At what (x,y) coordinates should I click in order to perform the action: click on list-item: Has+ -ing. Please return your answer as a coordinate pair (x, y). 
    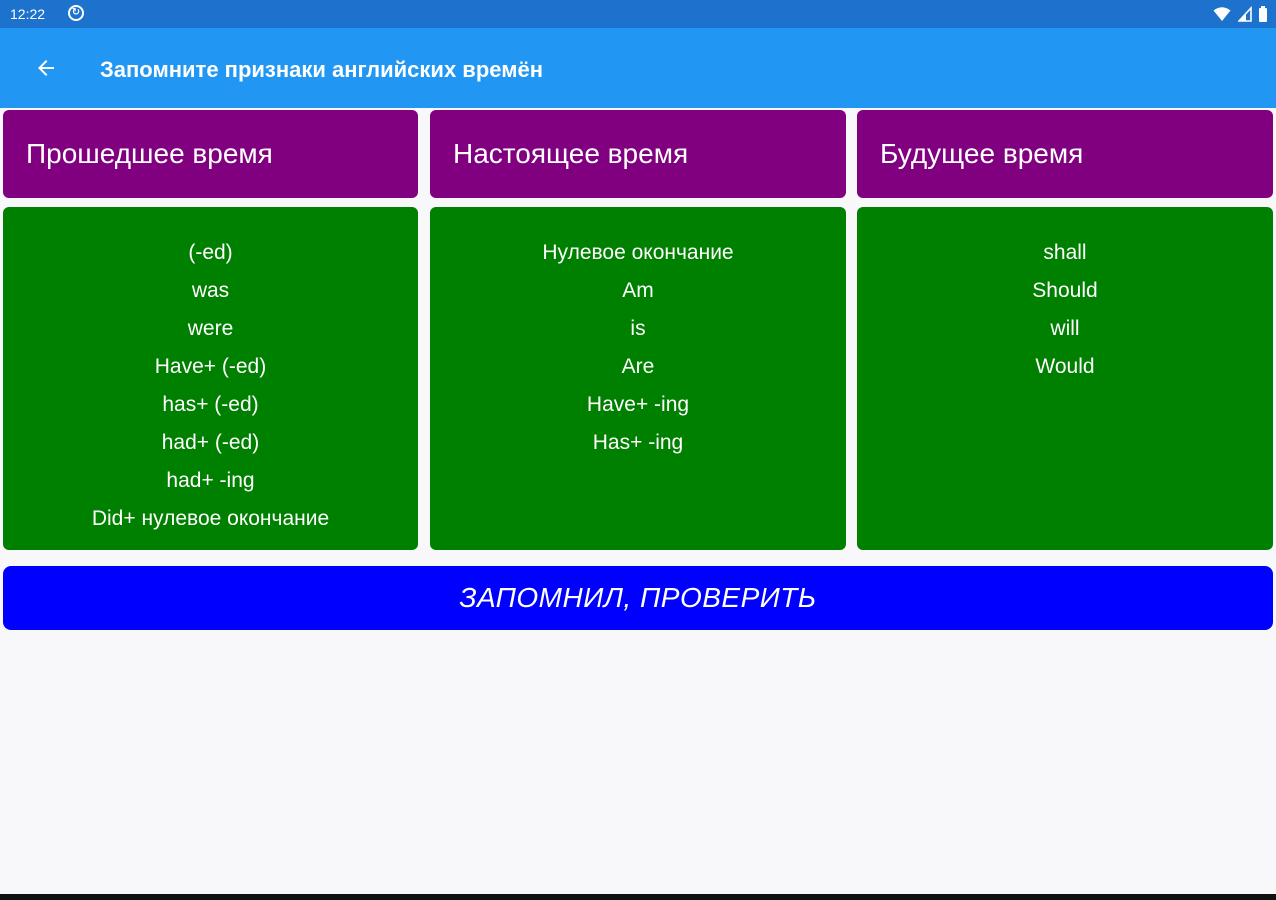
    Looking at the image, I should click on (638, 442).